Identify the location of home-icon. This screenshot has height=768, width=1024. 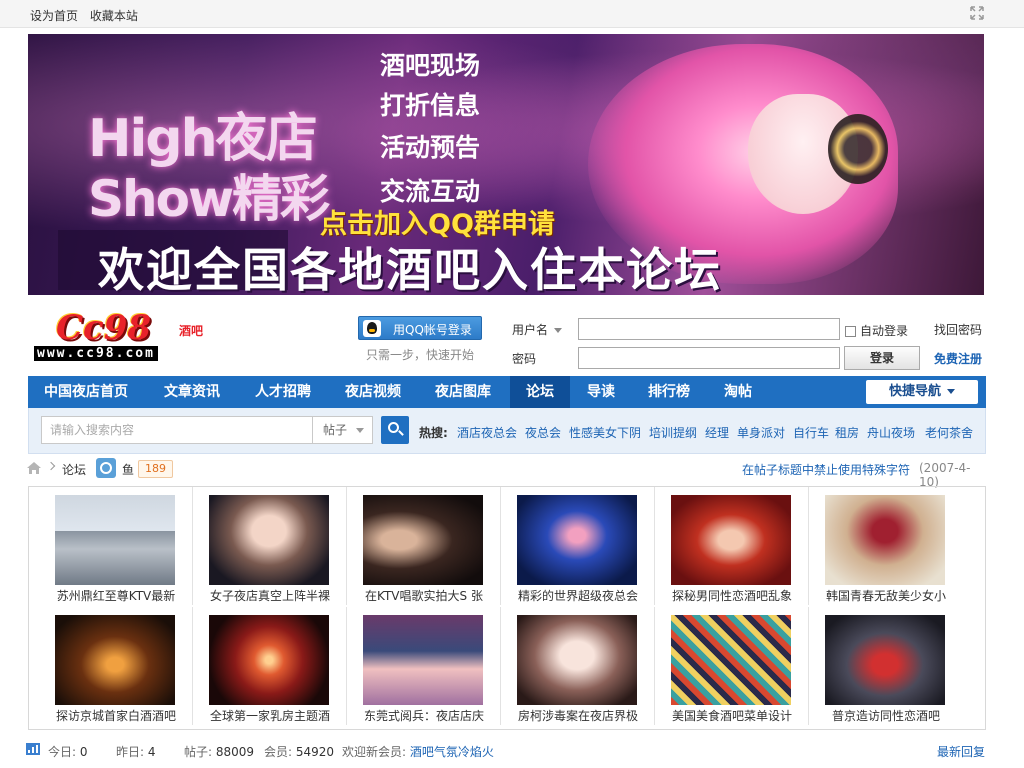
(34, 468).